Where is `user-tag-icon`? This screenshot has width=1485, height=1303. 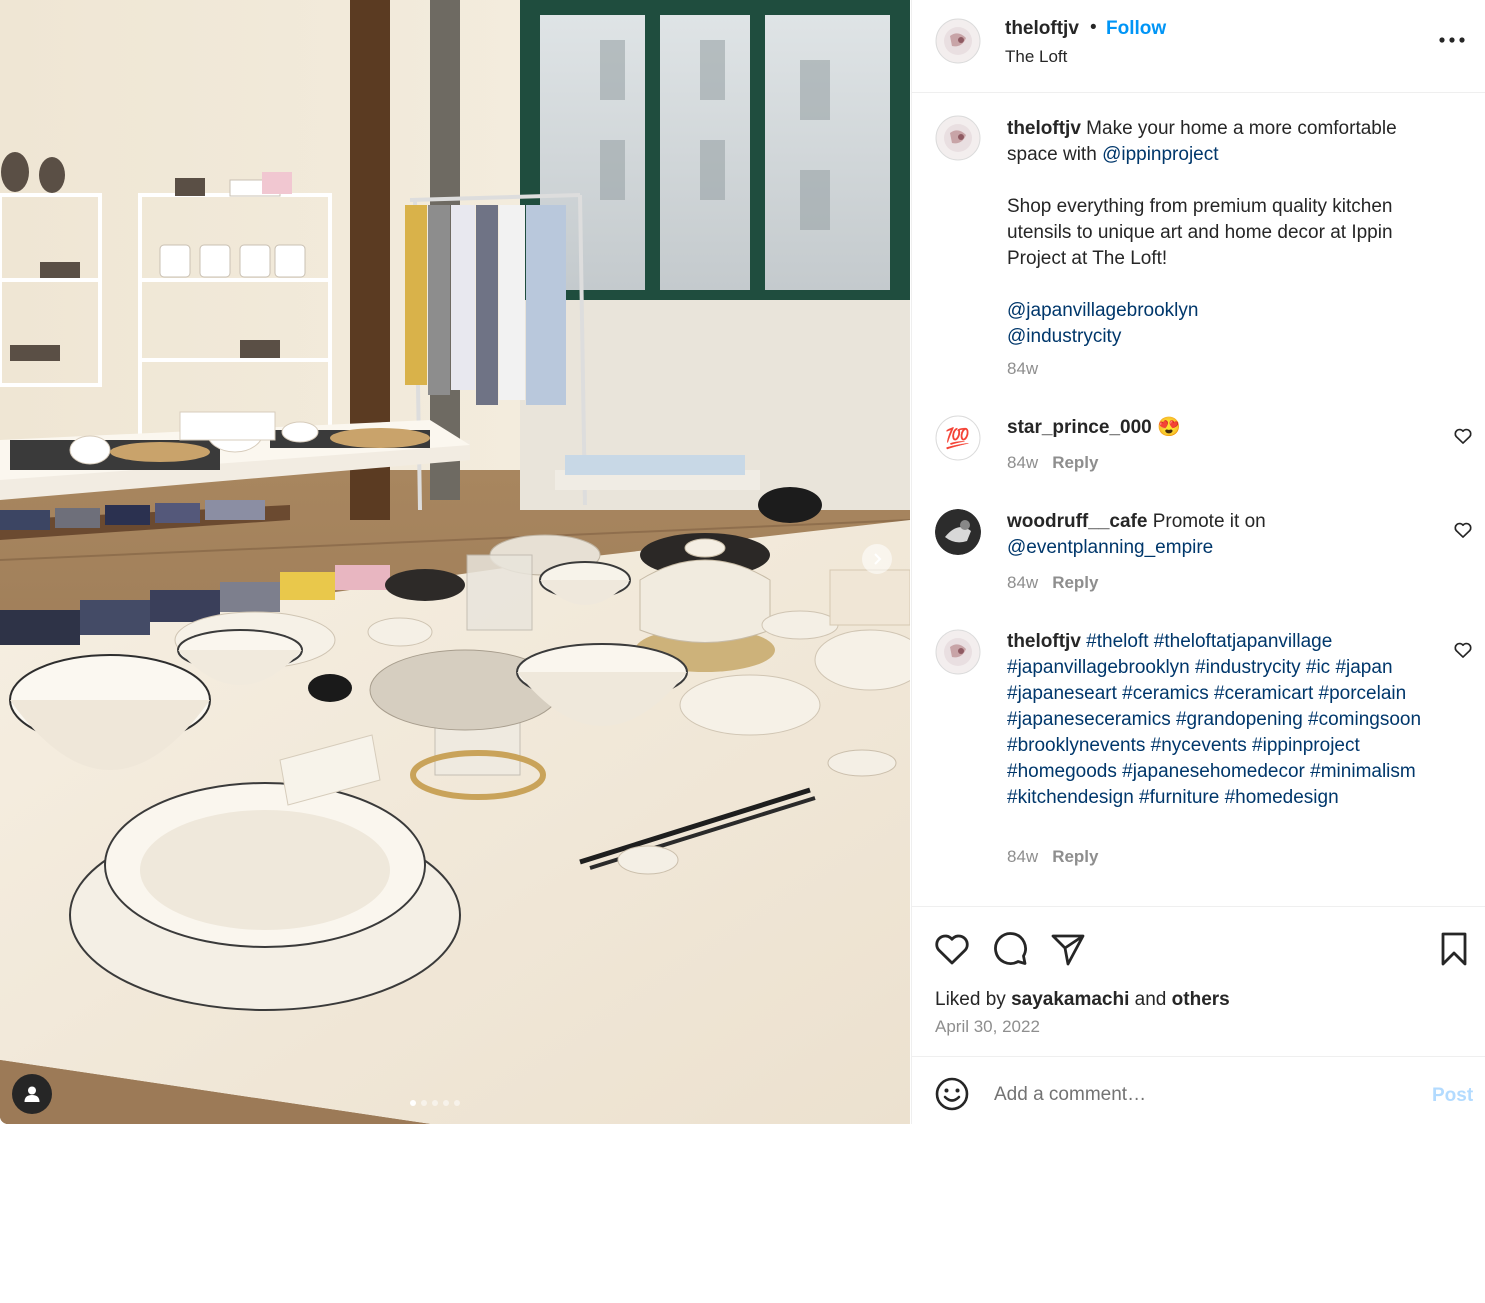
user-tag-icon is located at coordinates (32, 1094).